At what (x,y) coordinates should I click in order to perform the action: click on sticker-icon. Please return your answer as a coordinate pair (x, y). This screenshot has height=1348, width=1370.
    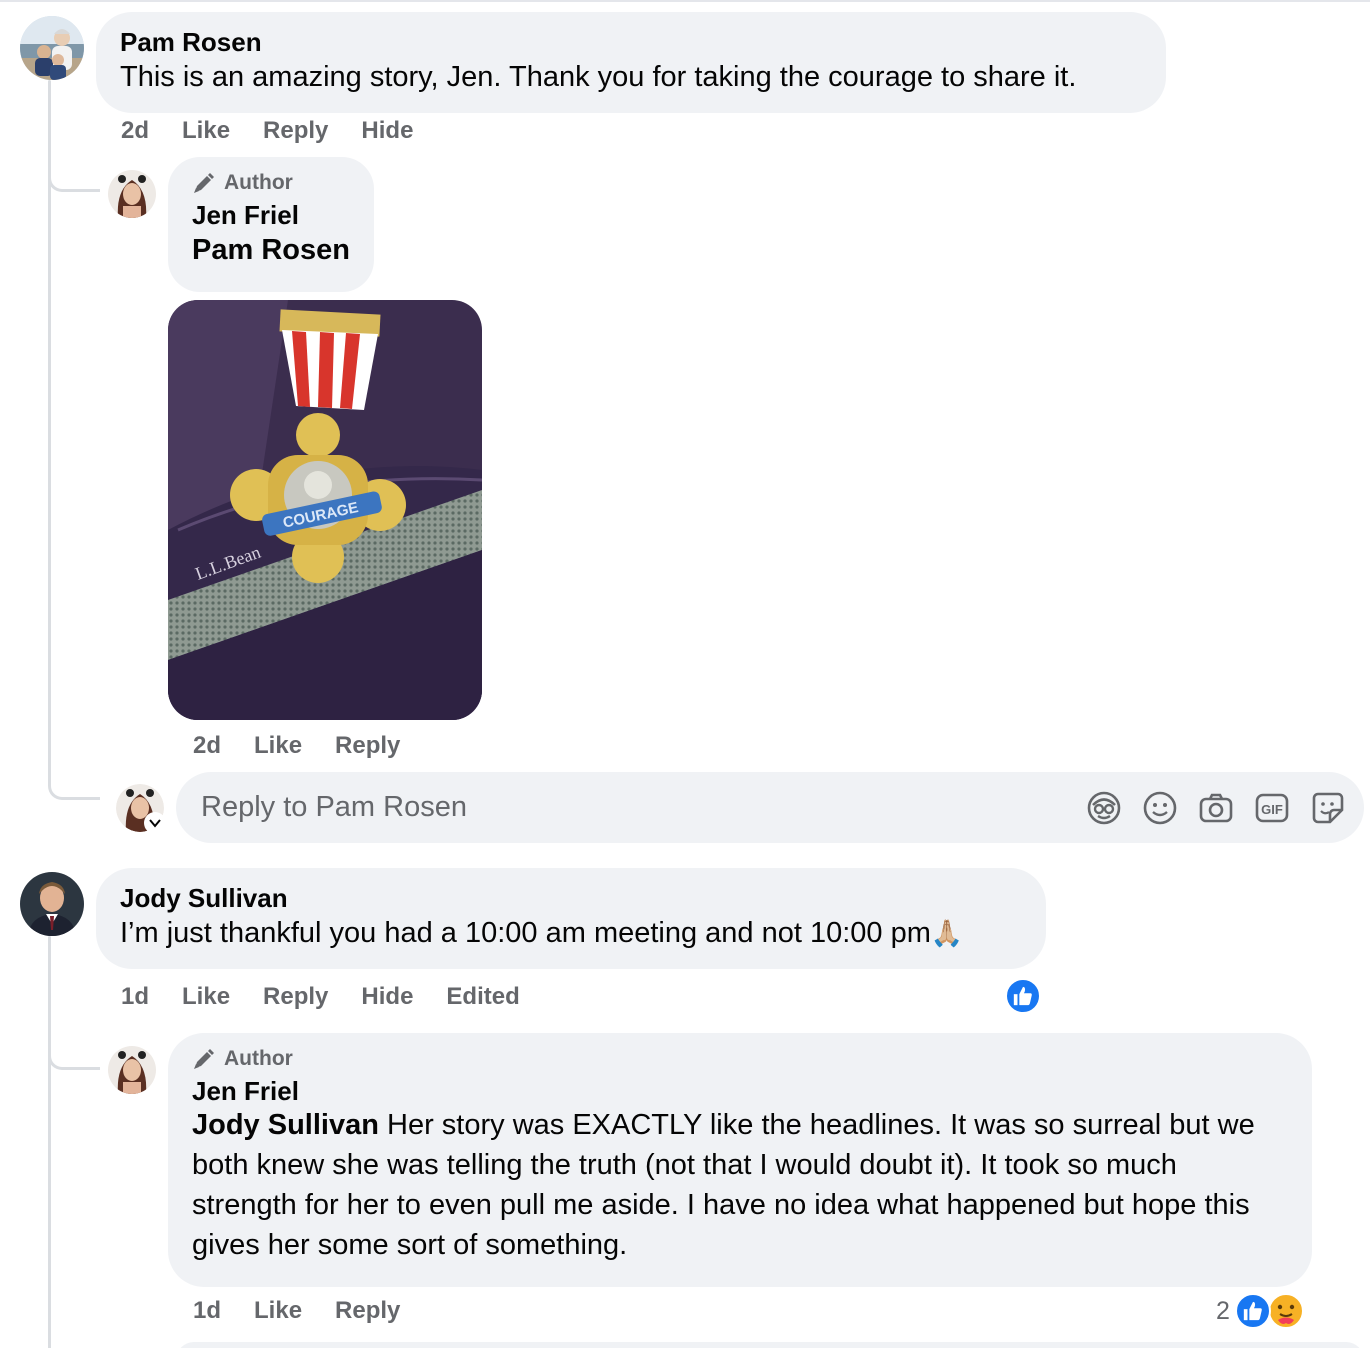
    Looking at the image, I should click on (1328, 808).